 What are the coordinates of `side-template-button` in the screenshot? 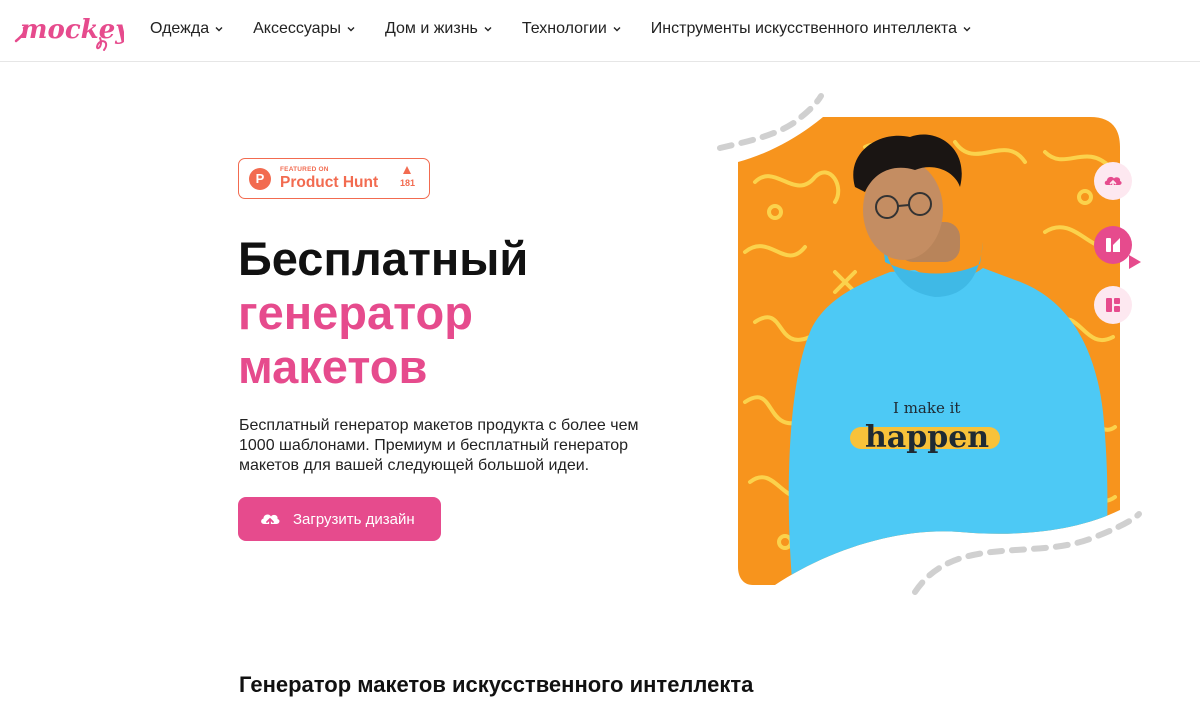 It's located at (1113, 245).